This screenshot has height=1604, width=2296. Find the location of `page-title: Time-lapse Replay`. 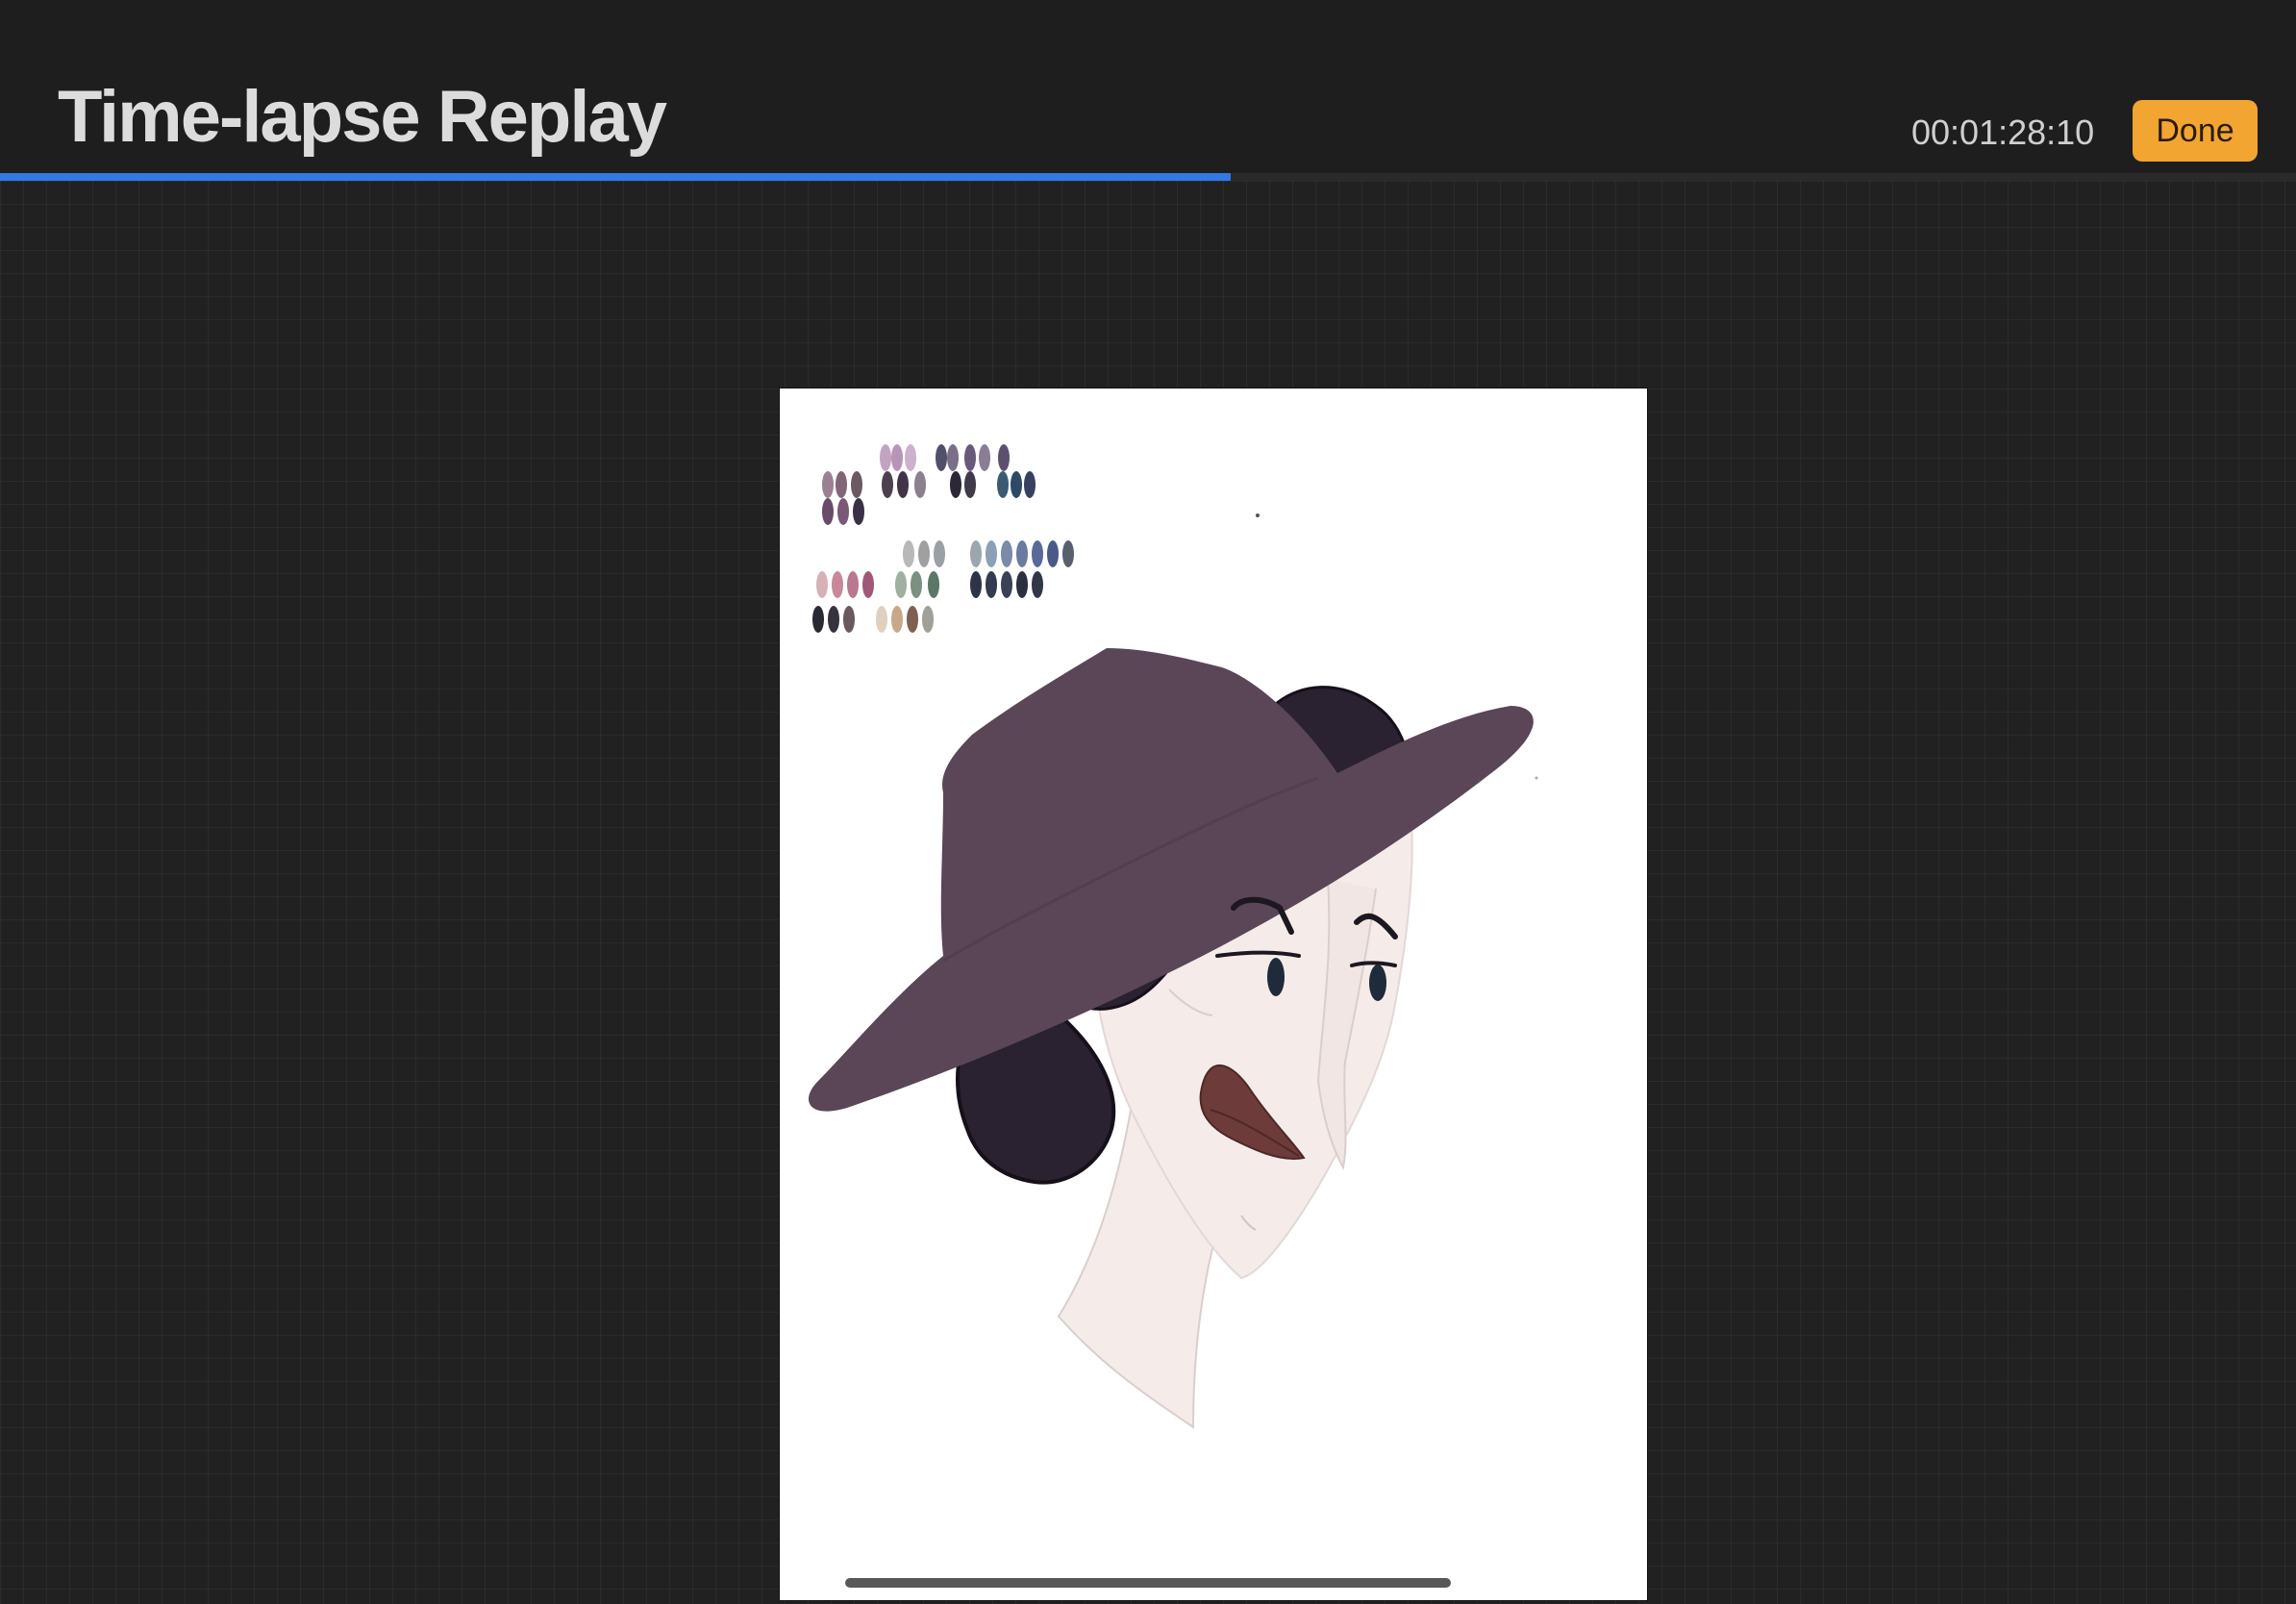

page-title: Time-lapse Replay is located at coordinates (362, 117).